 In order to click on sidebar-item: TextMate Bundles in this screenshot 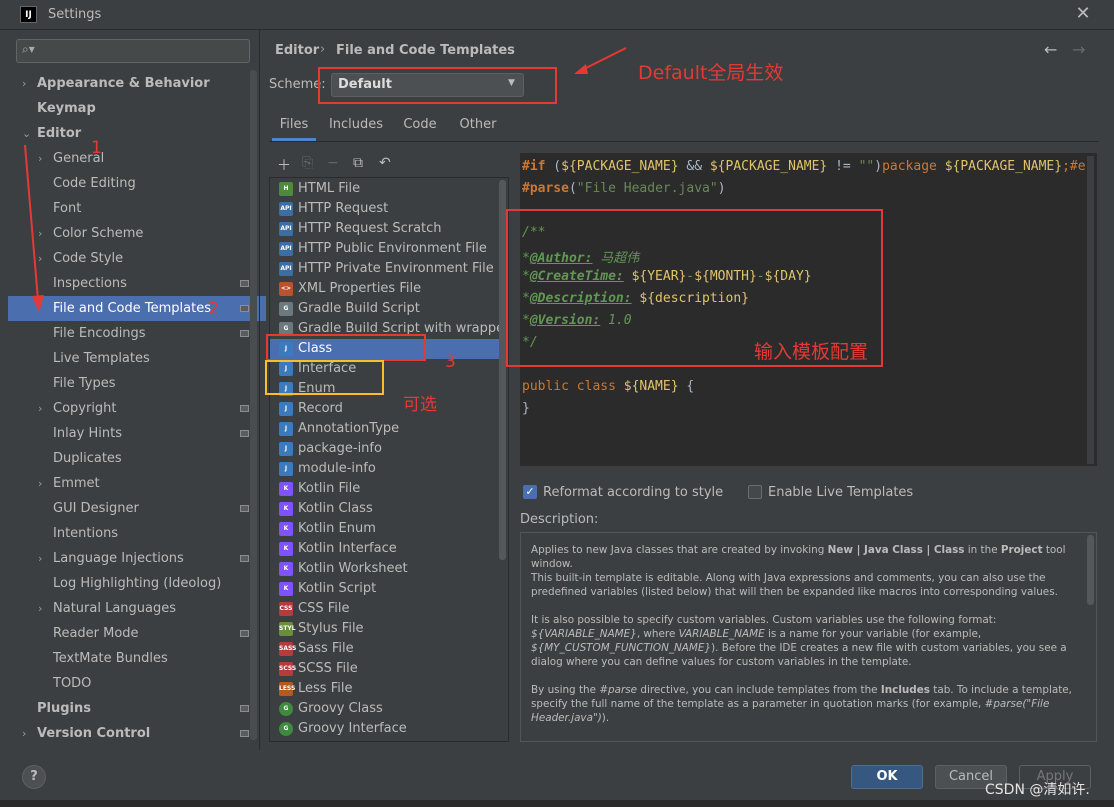, I will do `click(137, 658)`.